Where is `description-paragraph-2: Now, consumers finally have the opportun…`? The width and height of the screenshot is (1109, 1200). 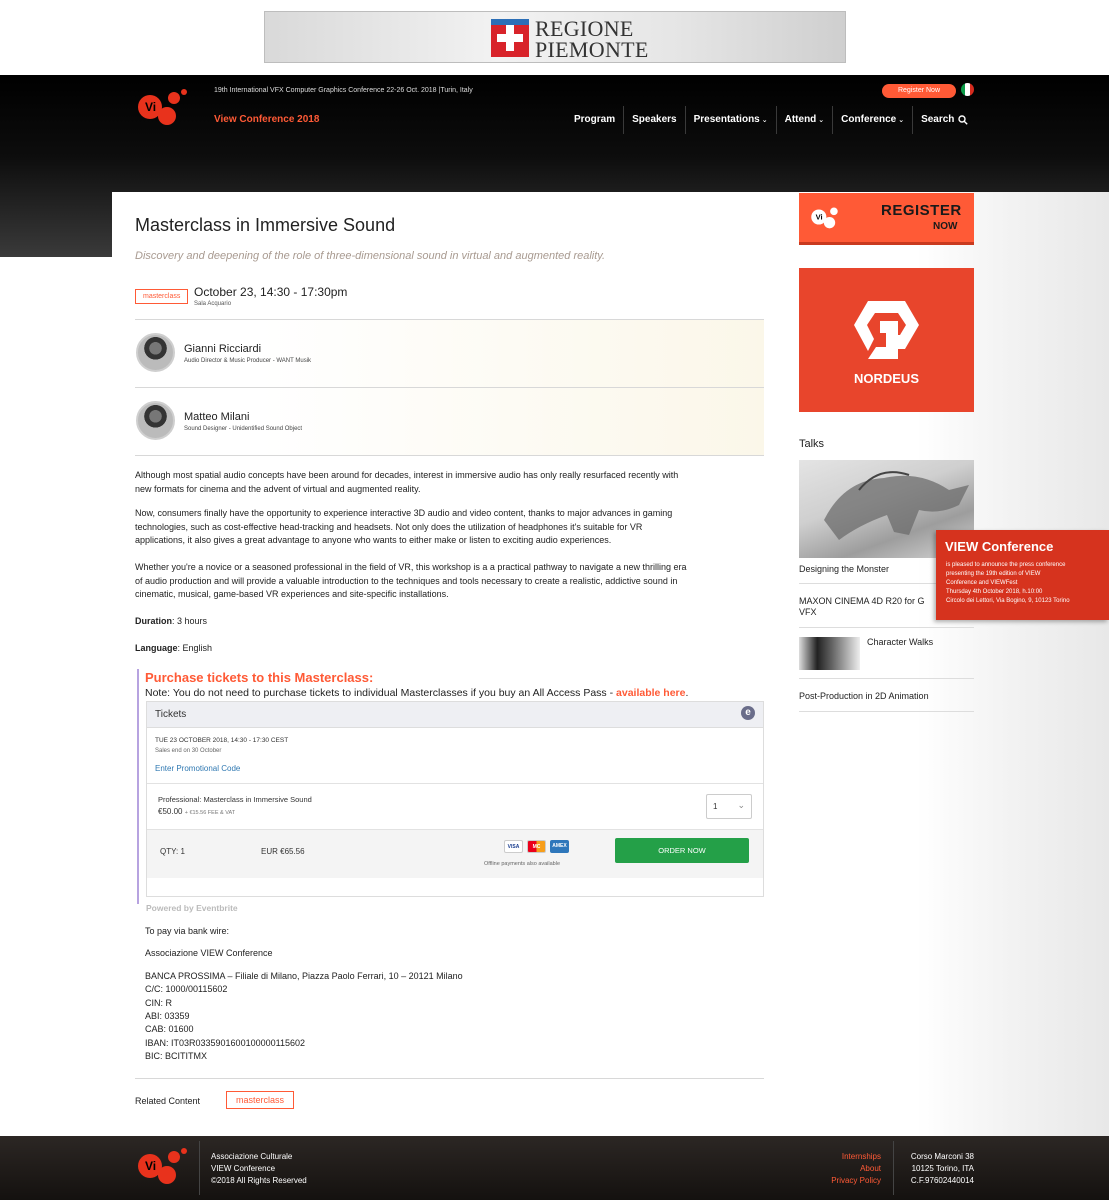
description-paragraph-2: Now, consumers finally have the opportun… is located at coordinates (447, 527).